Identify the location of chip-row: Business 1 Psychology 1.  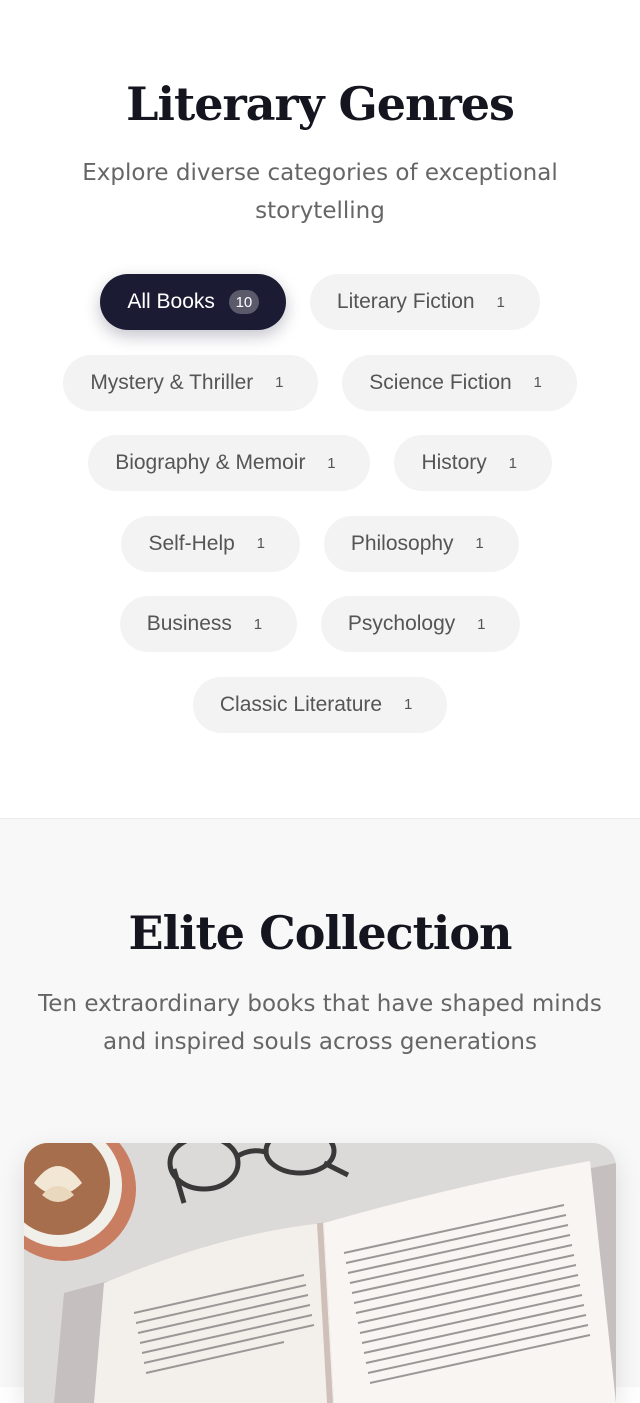
(320, 624).